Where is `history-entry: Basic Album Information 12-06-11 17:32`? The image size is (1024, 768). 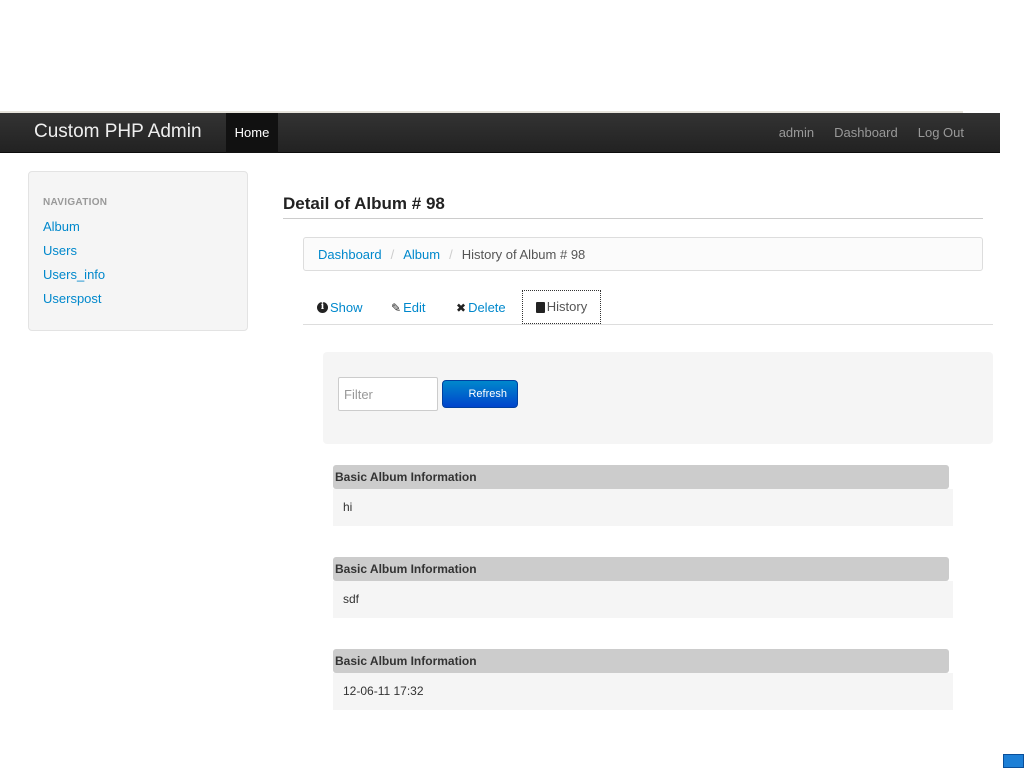 history-entry: Basic Album Information 12-06-11 17:32 is located at coordinates (643, 679).